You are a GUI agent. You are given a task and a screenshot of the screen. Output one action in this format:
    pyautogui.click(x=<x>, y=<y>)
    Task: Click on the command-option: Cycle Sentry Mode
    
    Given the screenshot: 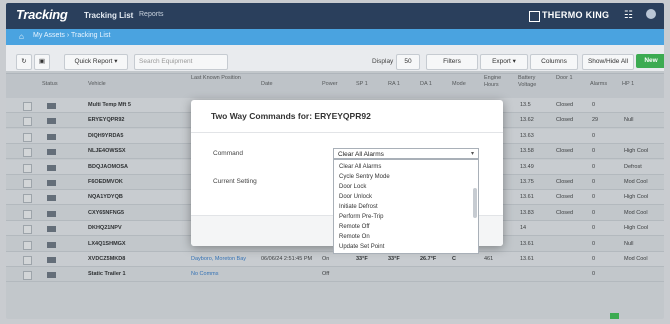 What is the action you would take?
    pyautogui.click(x=364, y=177)
    